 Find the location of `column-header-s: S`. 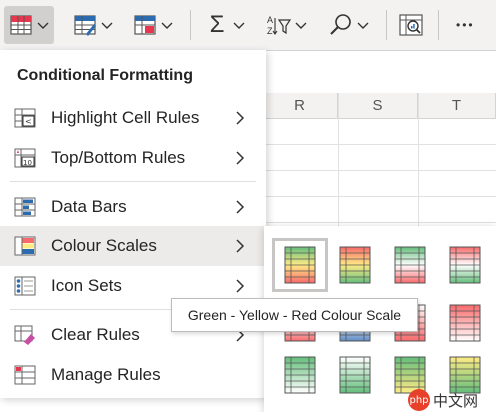

column-header-s: S is located at coordinates (378, 106).